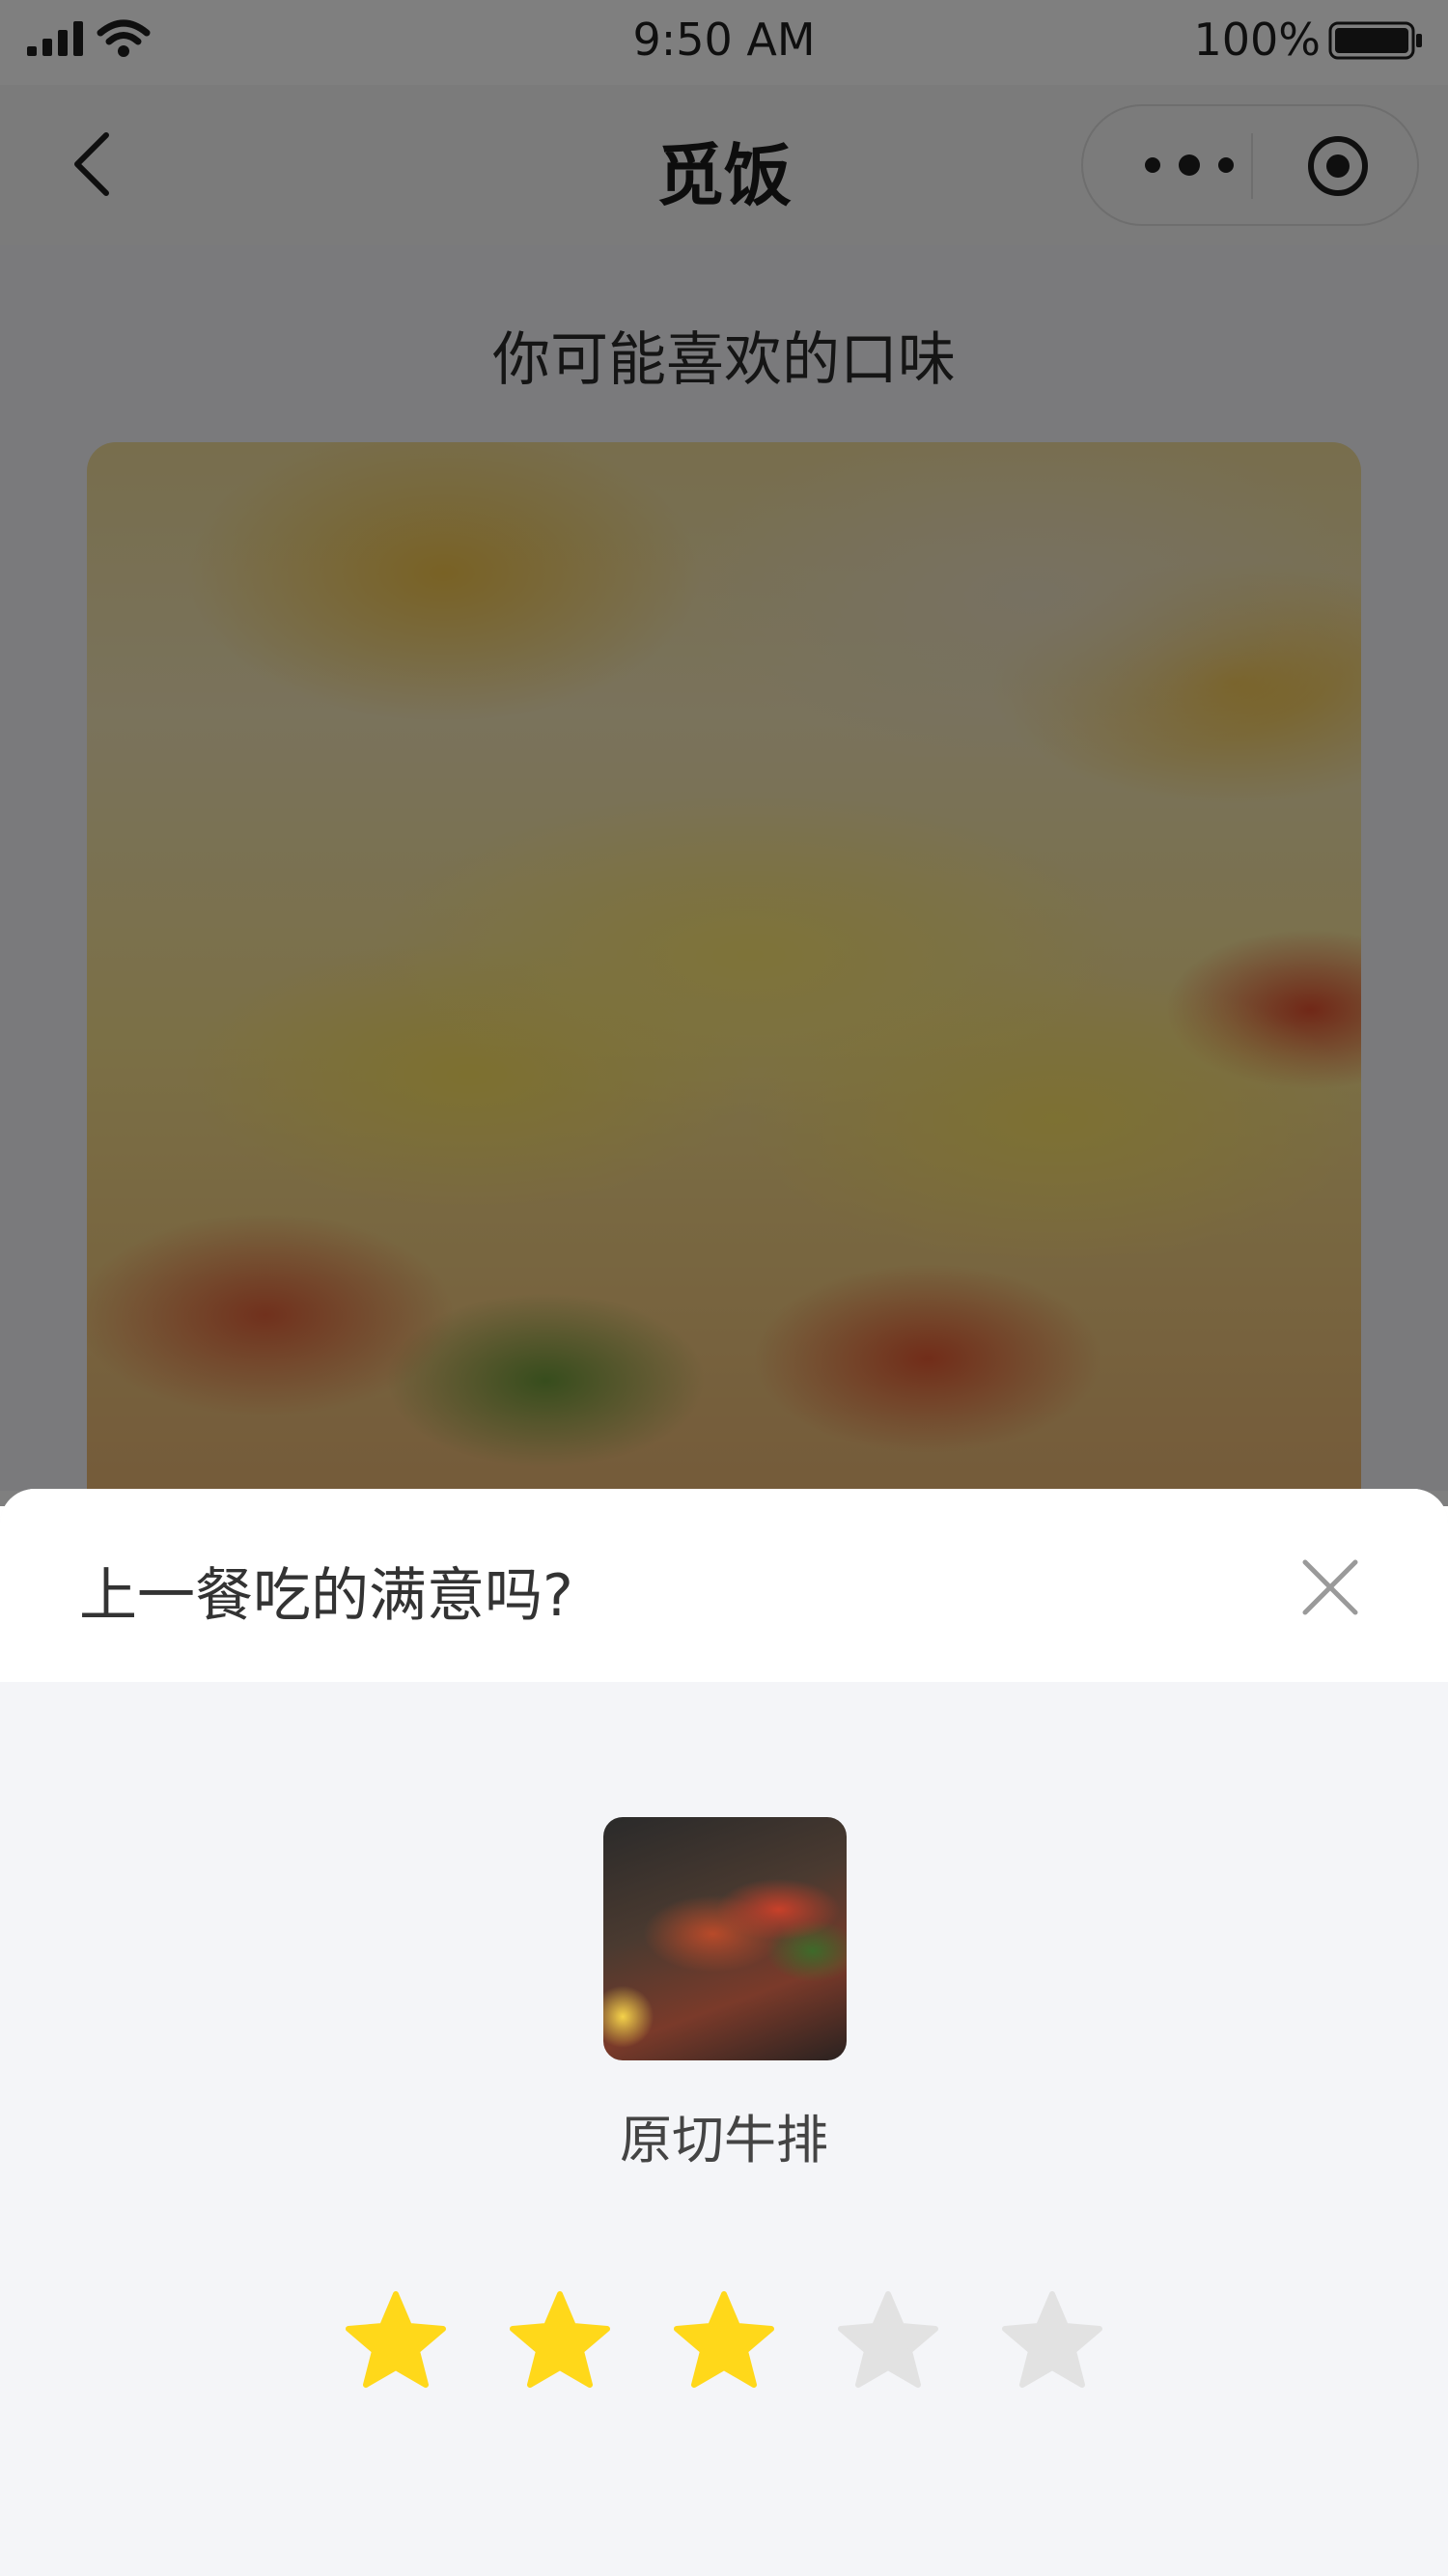 The image size is (1448, 2576). Describe the element at coordinates (1189, 165) in the screenshot. I see `more-dots-icon` at that location.